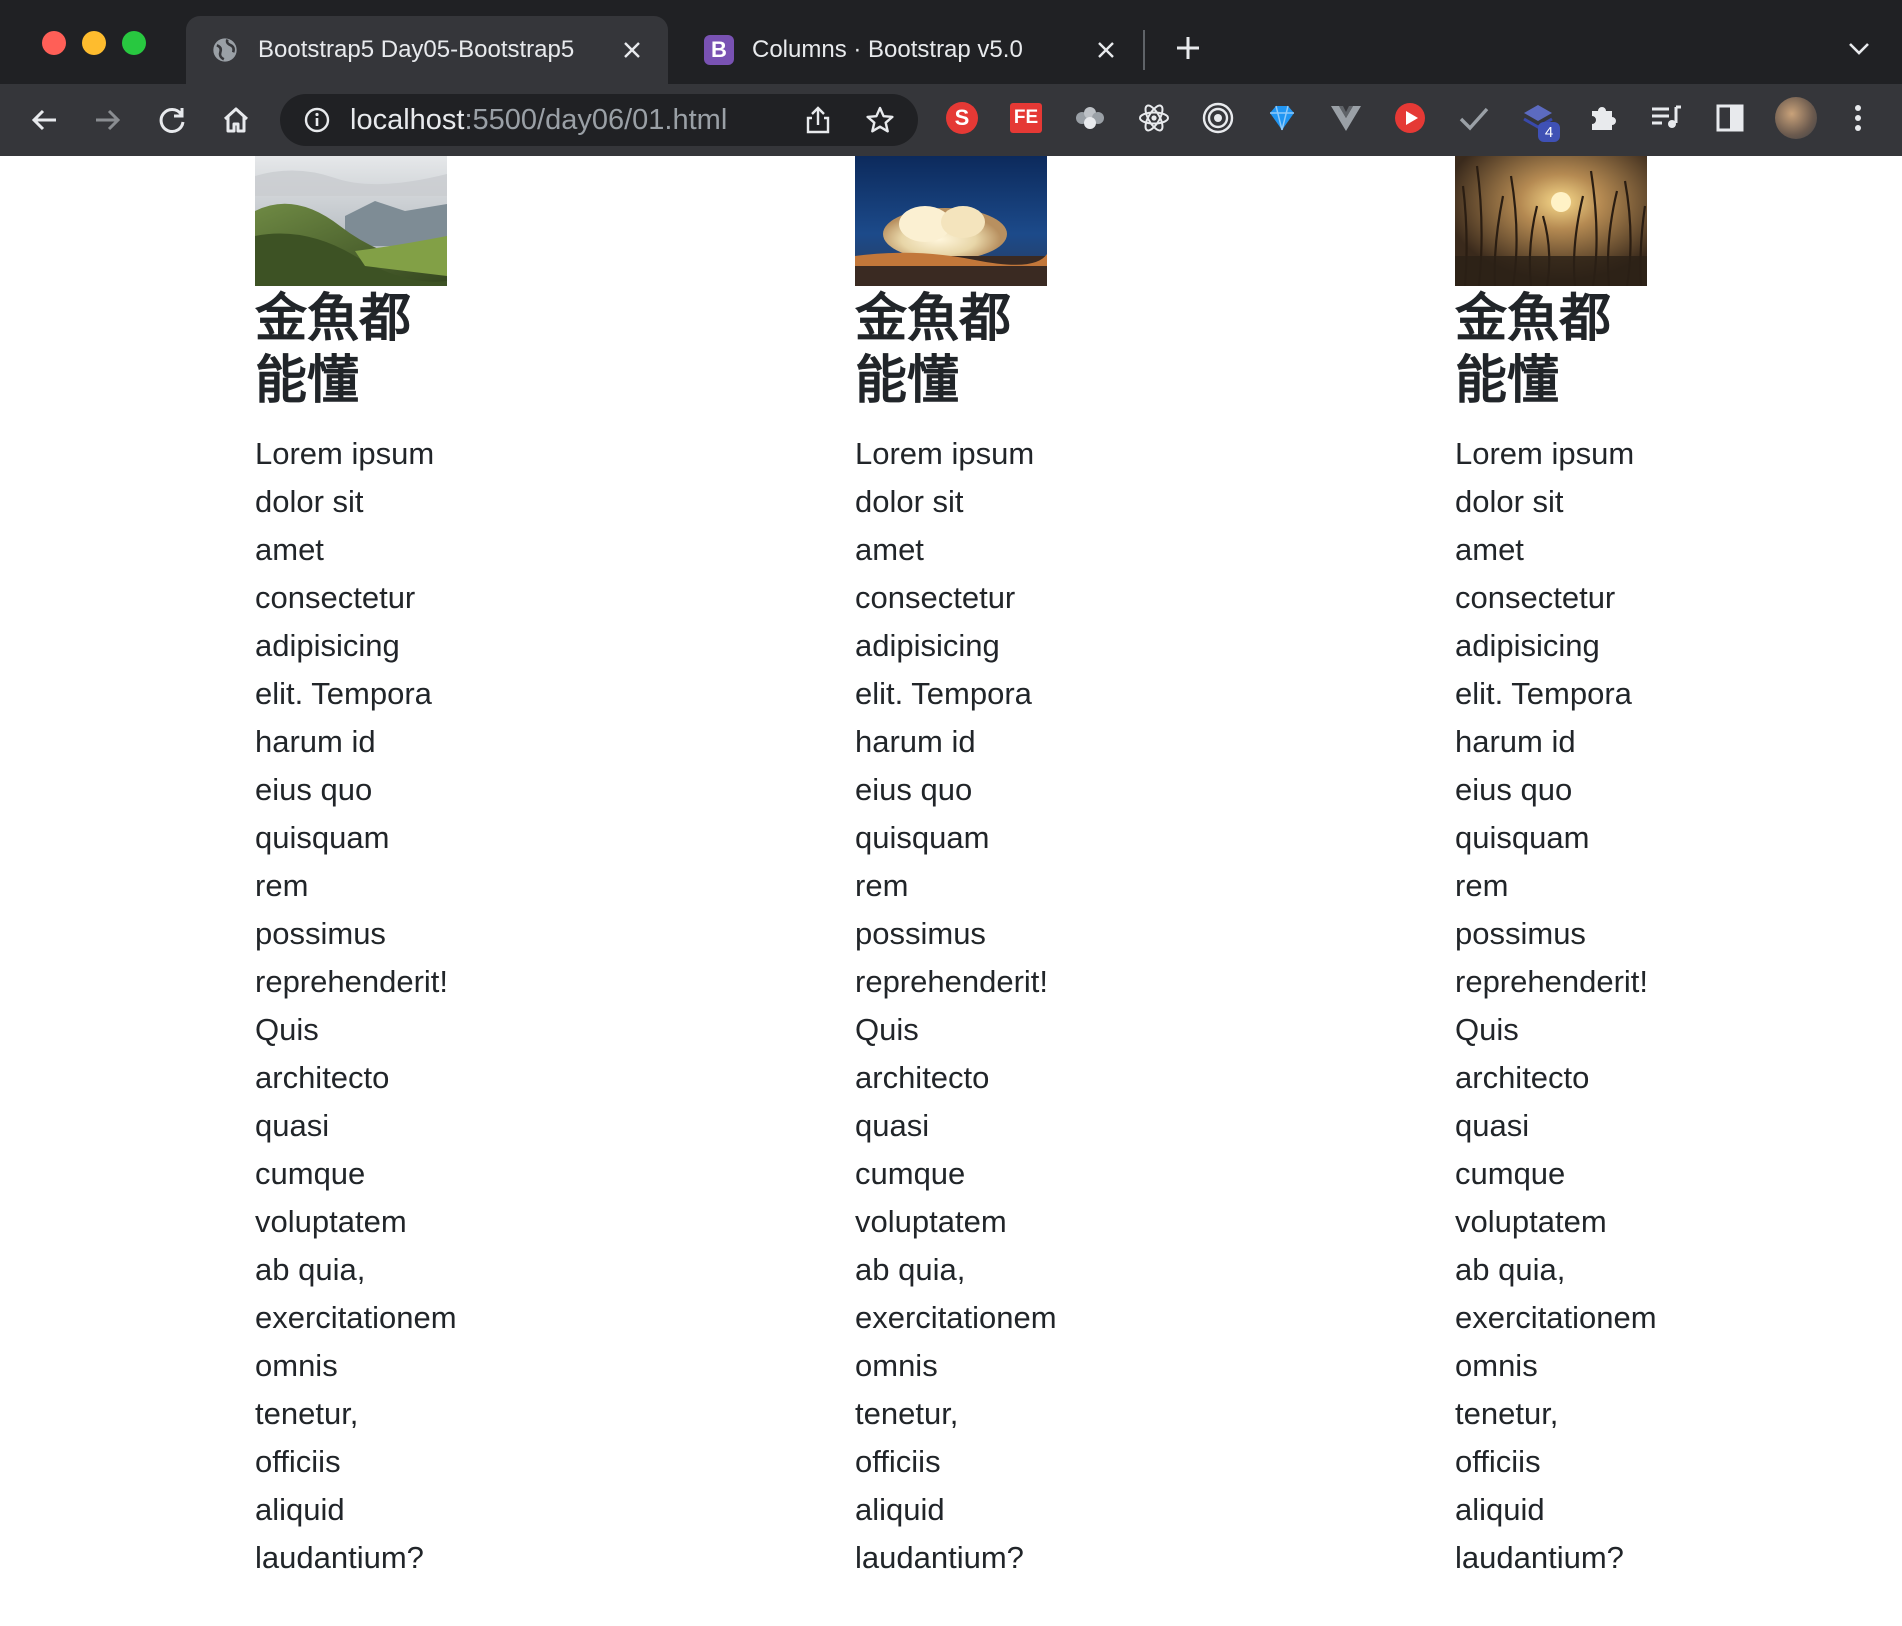 Image resolution: width=1902 pixels, height=1626 pixels. What do you see at coordinates (1188, 48) in the screenshot?
I see `new-tab-plus-icon` at bounding box center [1188, 48].